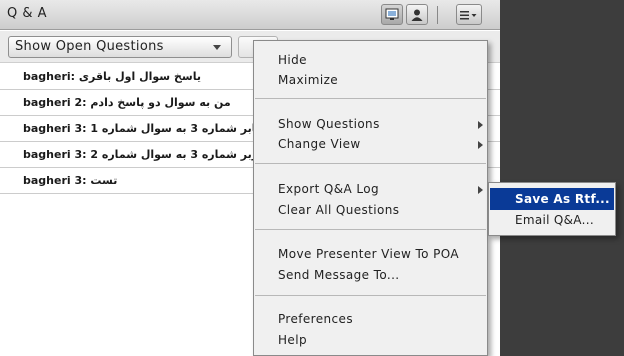 Image resolution: width=624 pixels, height=356 pixels. I want to click on pod-title: Q & A, so click(27, 13).